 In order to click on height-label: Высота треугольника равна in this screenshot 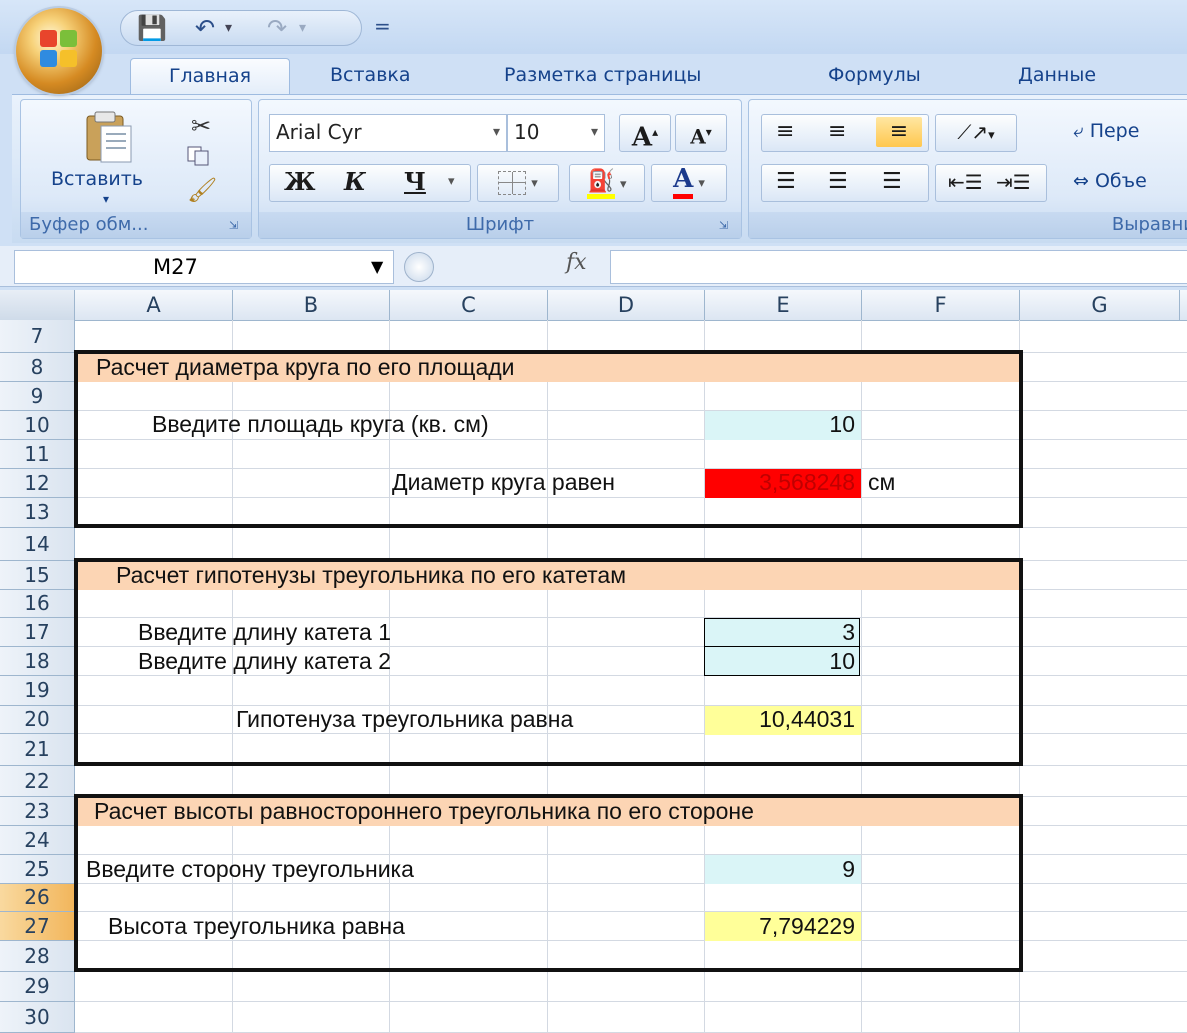, I will do `click(256, 926)`.